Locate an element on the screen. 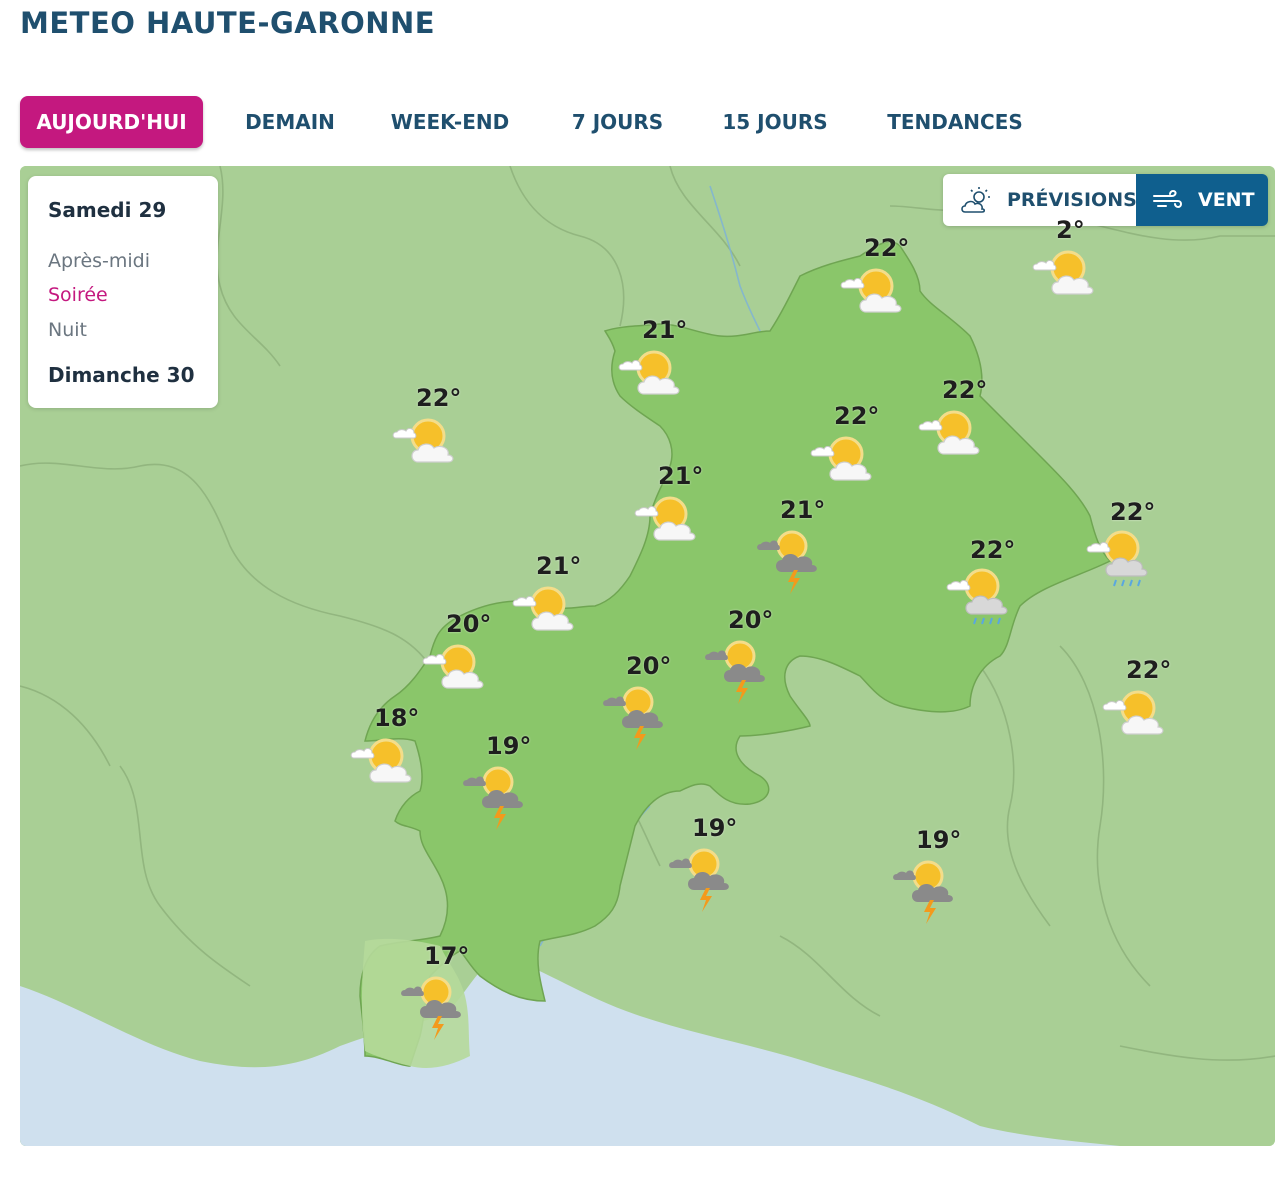 Image resolution: width=1280 pixels, height=1191 pixels. sun-cloud-outline-icon is located at coordinates (975, 200).